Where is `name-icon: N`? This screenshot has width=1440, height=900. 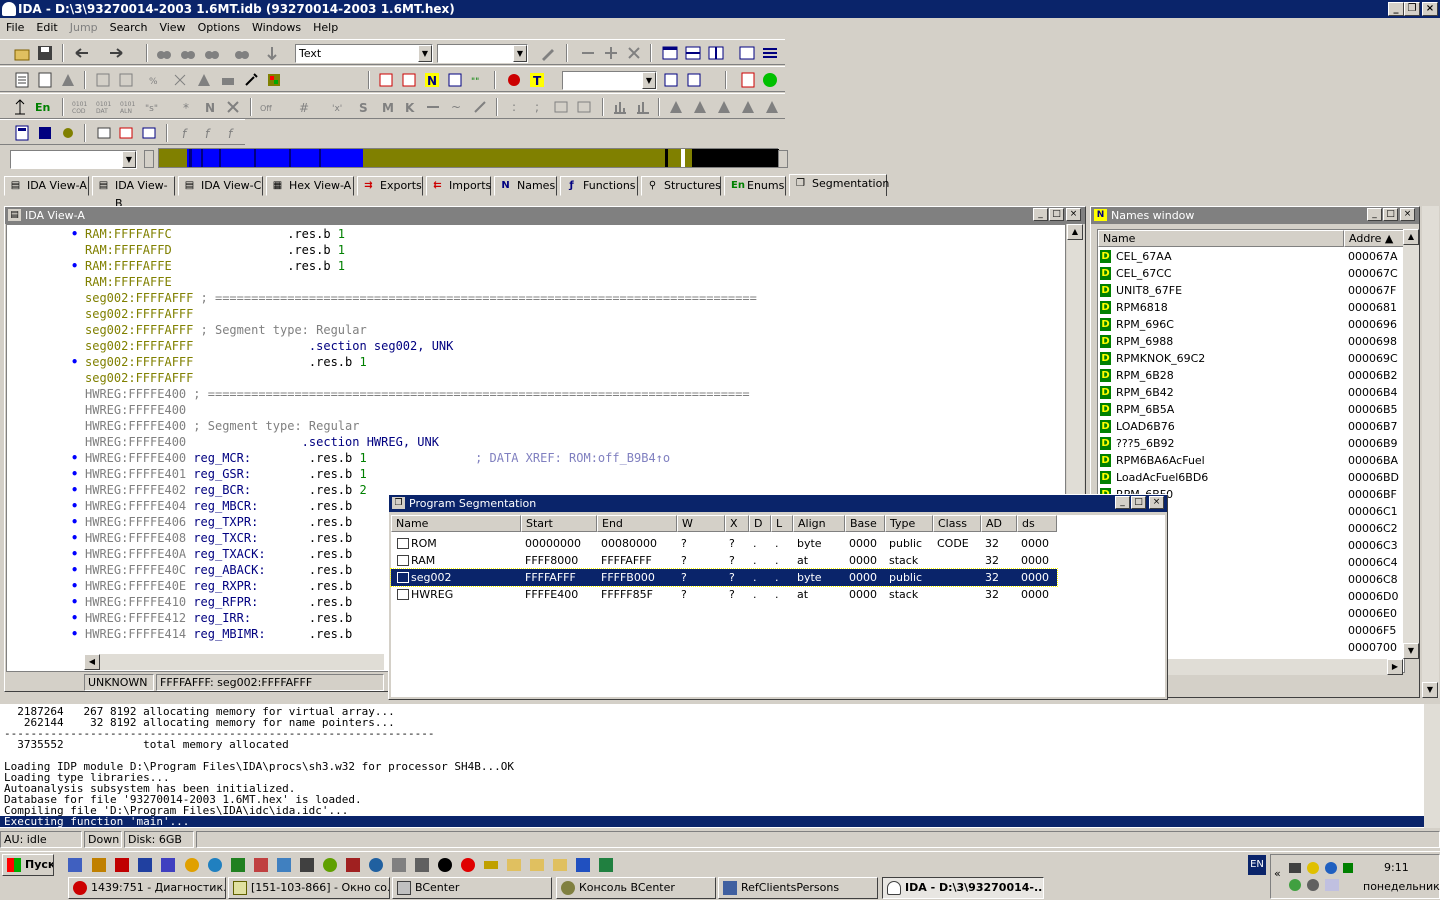 name-icon: N is located at coordinates (432, 80).